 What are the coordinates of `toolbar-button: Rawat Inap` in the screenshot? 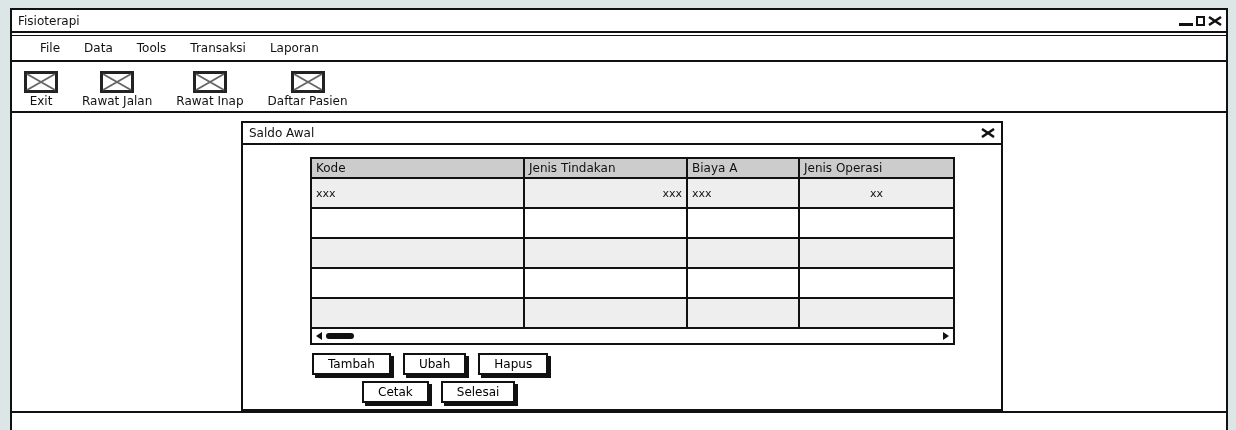 It's located at (210, 89).